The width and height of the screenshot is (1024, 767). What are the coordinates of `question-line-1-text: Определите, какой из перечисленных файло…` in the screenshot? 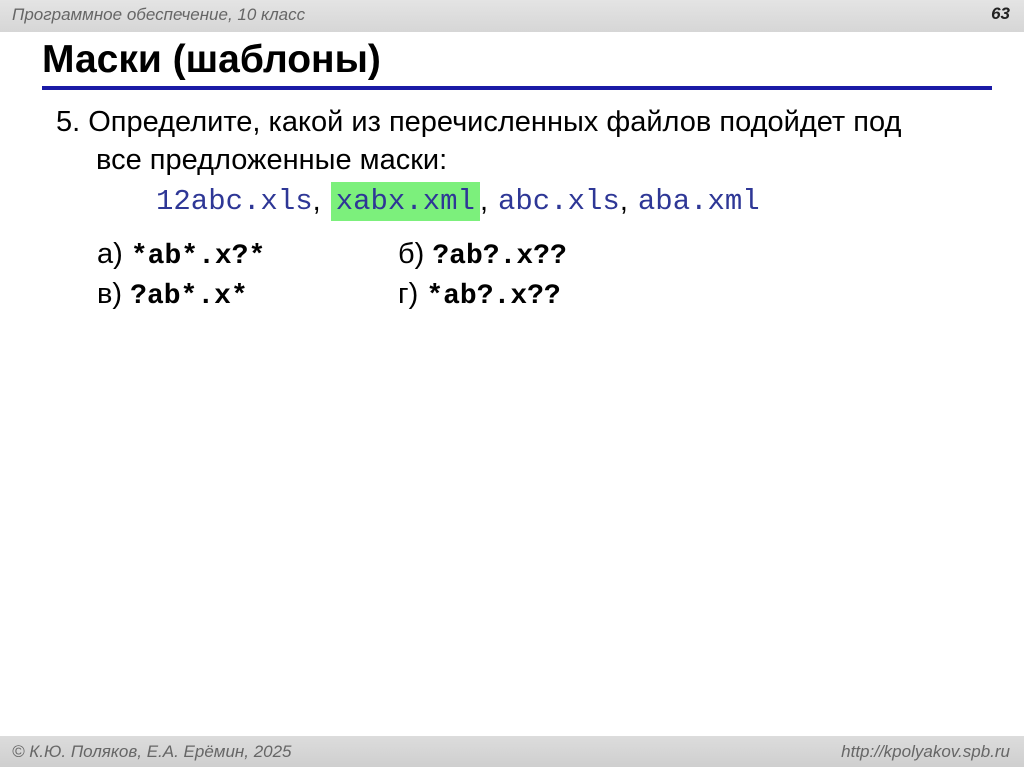 It's located at (495, 122).